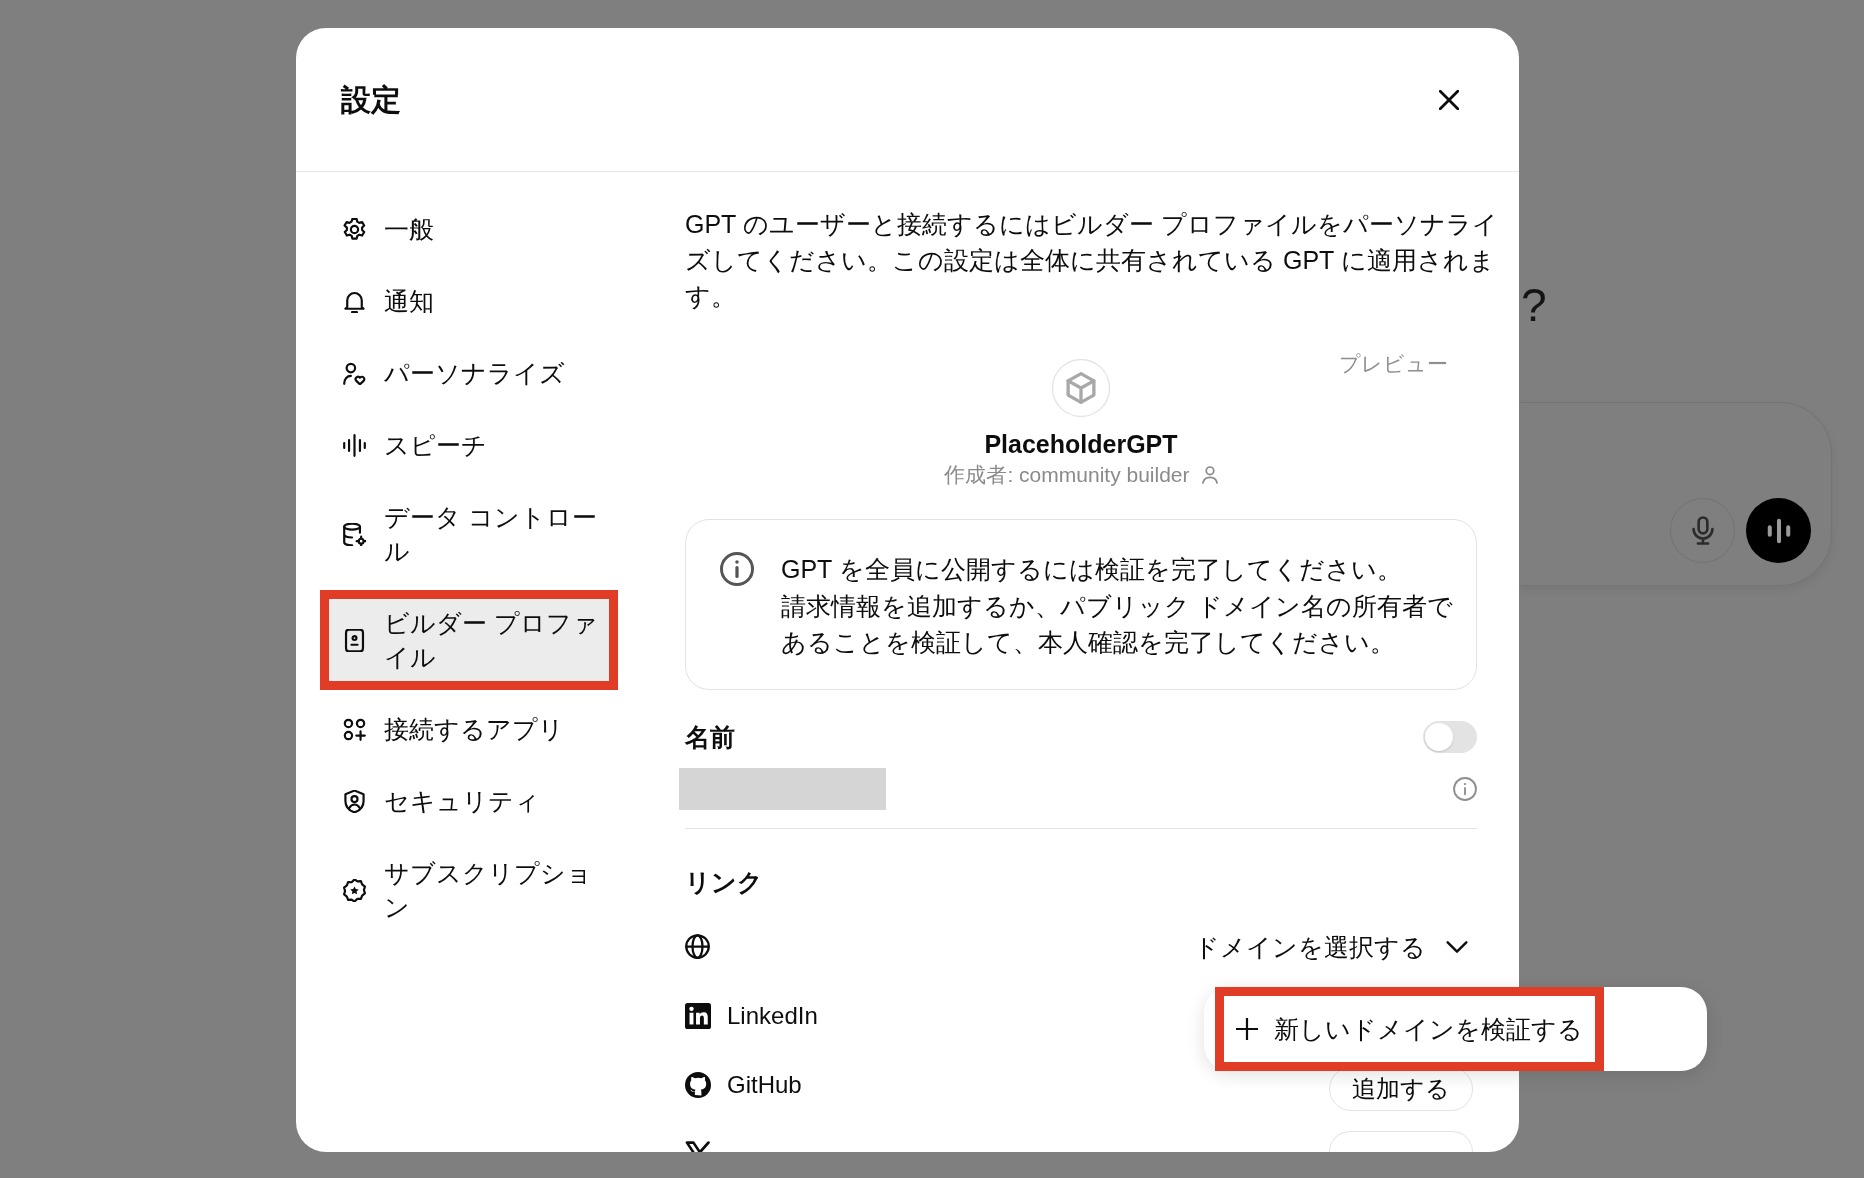 This screenshot has height=1178, width=1864. Describe the element at coordinates (354, 229) in the screenshot. I see `gear-icon` at that location.